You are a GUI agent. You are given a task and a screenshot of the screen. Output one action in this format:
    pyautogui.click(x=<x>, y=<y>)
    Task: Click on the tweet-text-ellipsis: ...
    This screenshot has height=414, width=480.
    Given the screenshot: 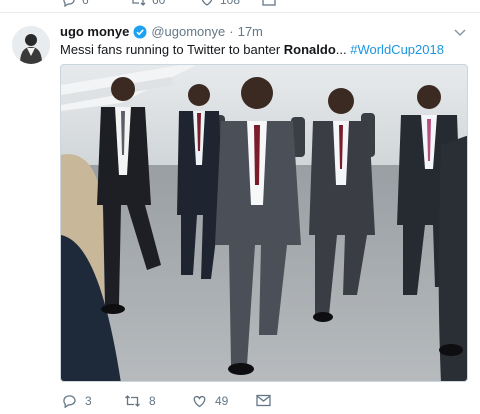 What is the action you would take?
    pyautogui.click(x=341, y=49)
    